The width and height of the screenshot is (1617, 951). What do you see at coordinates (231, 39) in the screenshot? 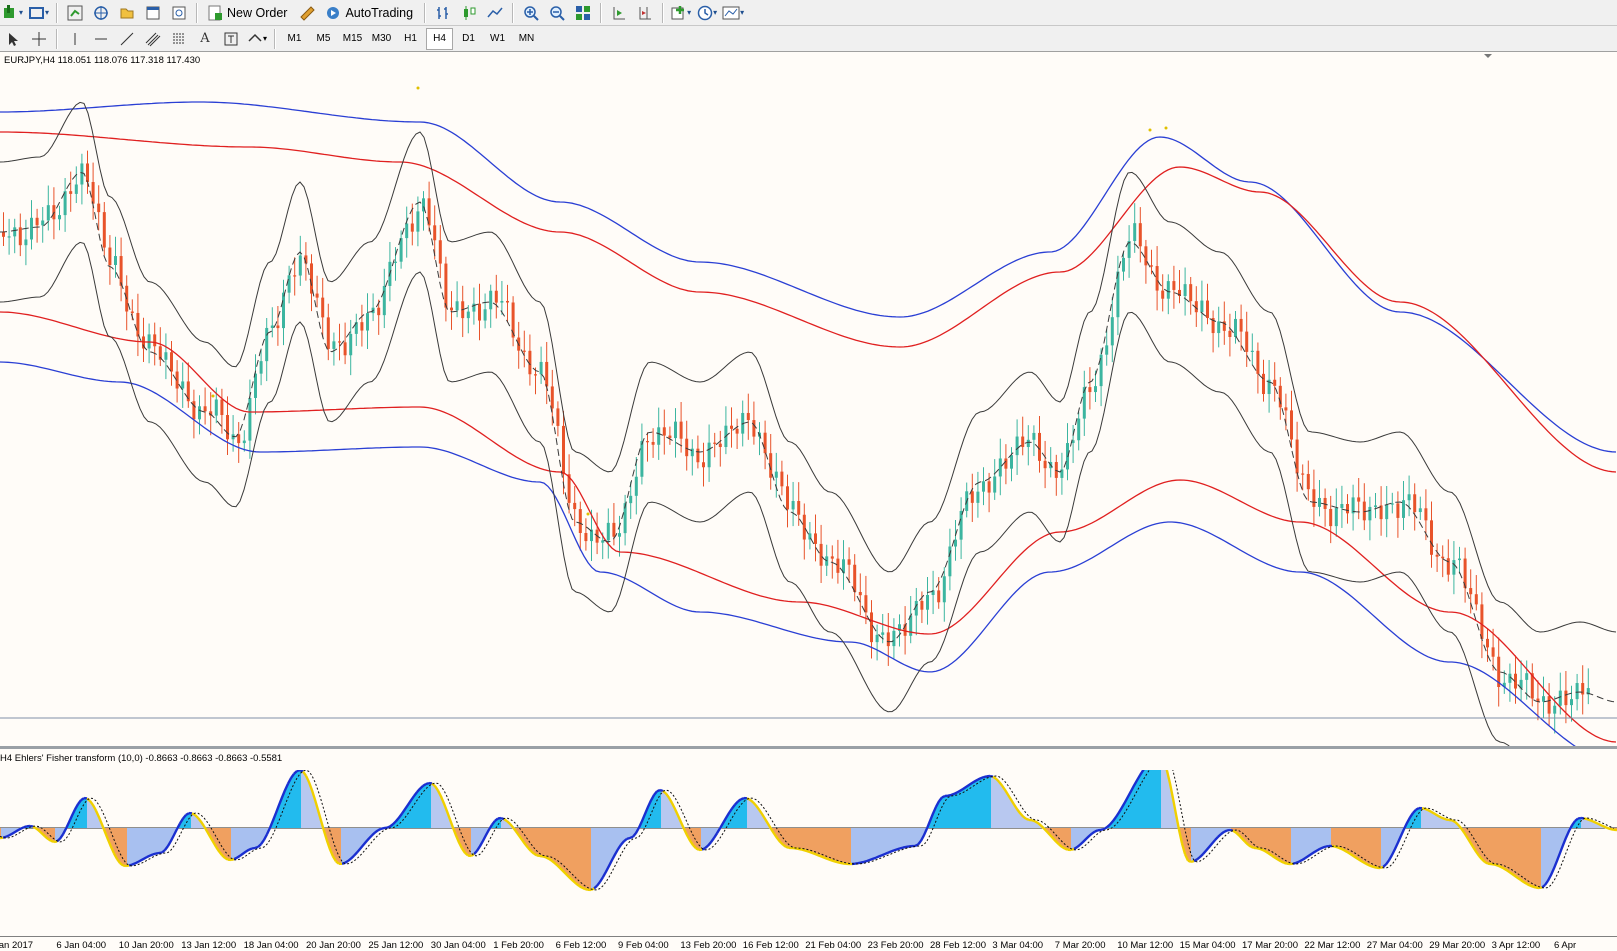
I see `text-label-icon` at bounding box center [231, 39].